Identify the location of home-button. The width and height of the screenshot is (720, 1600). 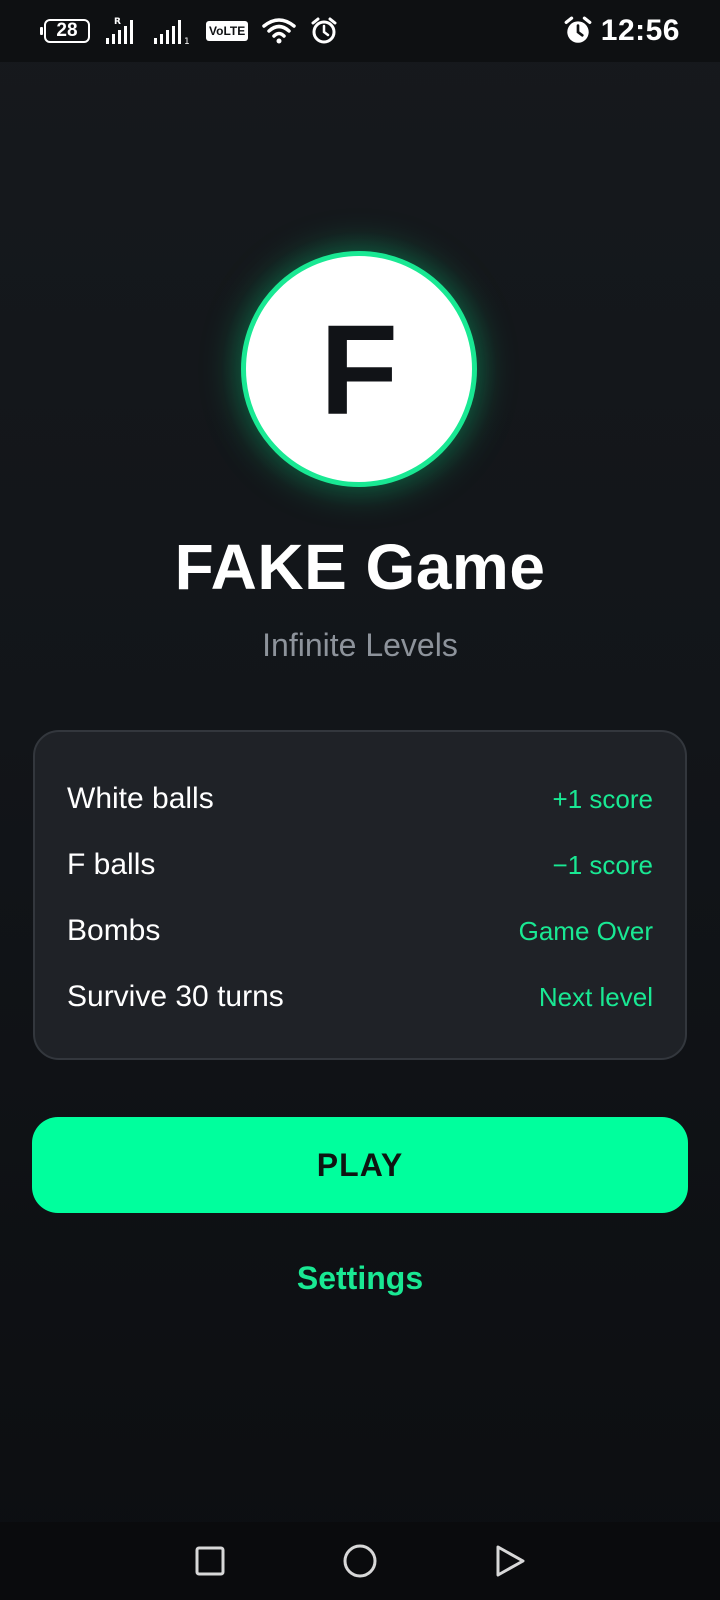
(360, 1561).